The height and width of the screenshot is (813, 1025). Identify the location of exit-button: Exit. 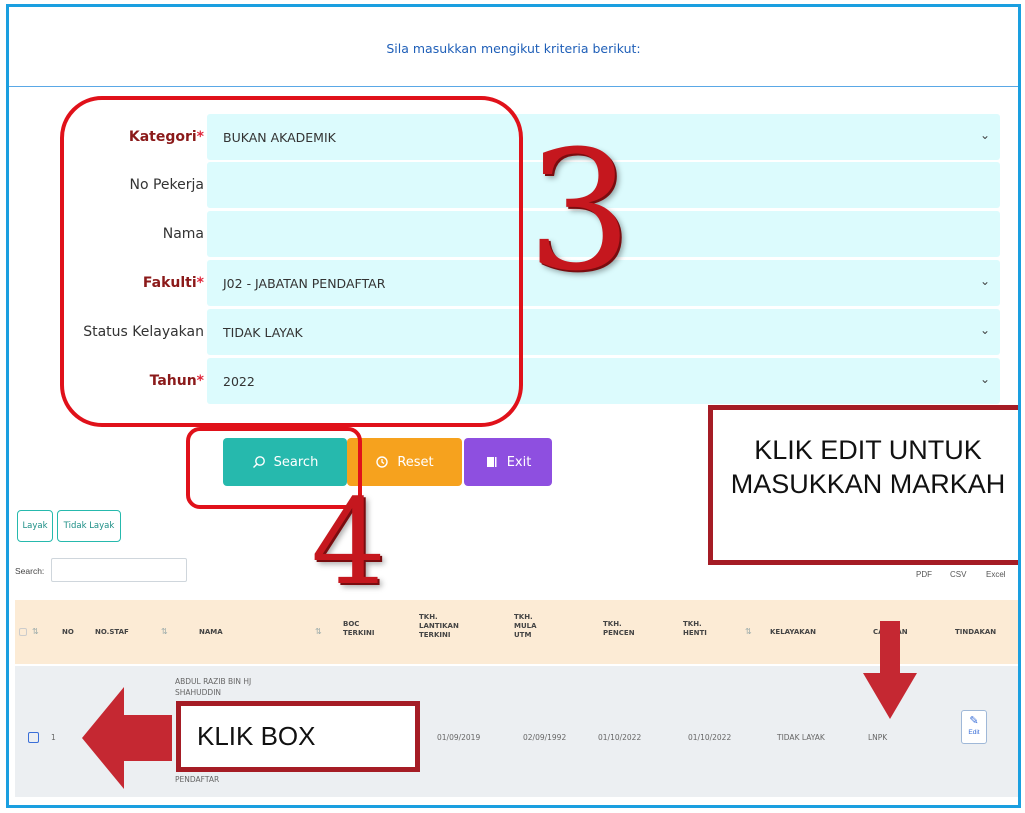
(508, 462).